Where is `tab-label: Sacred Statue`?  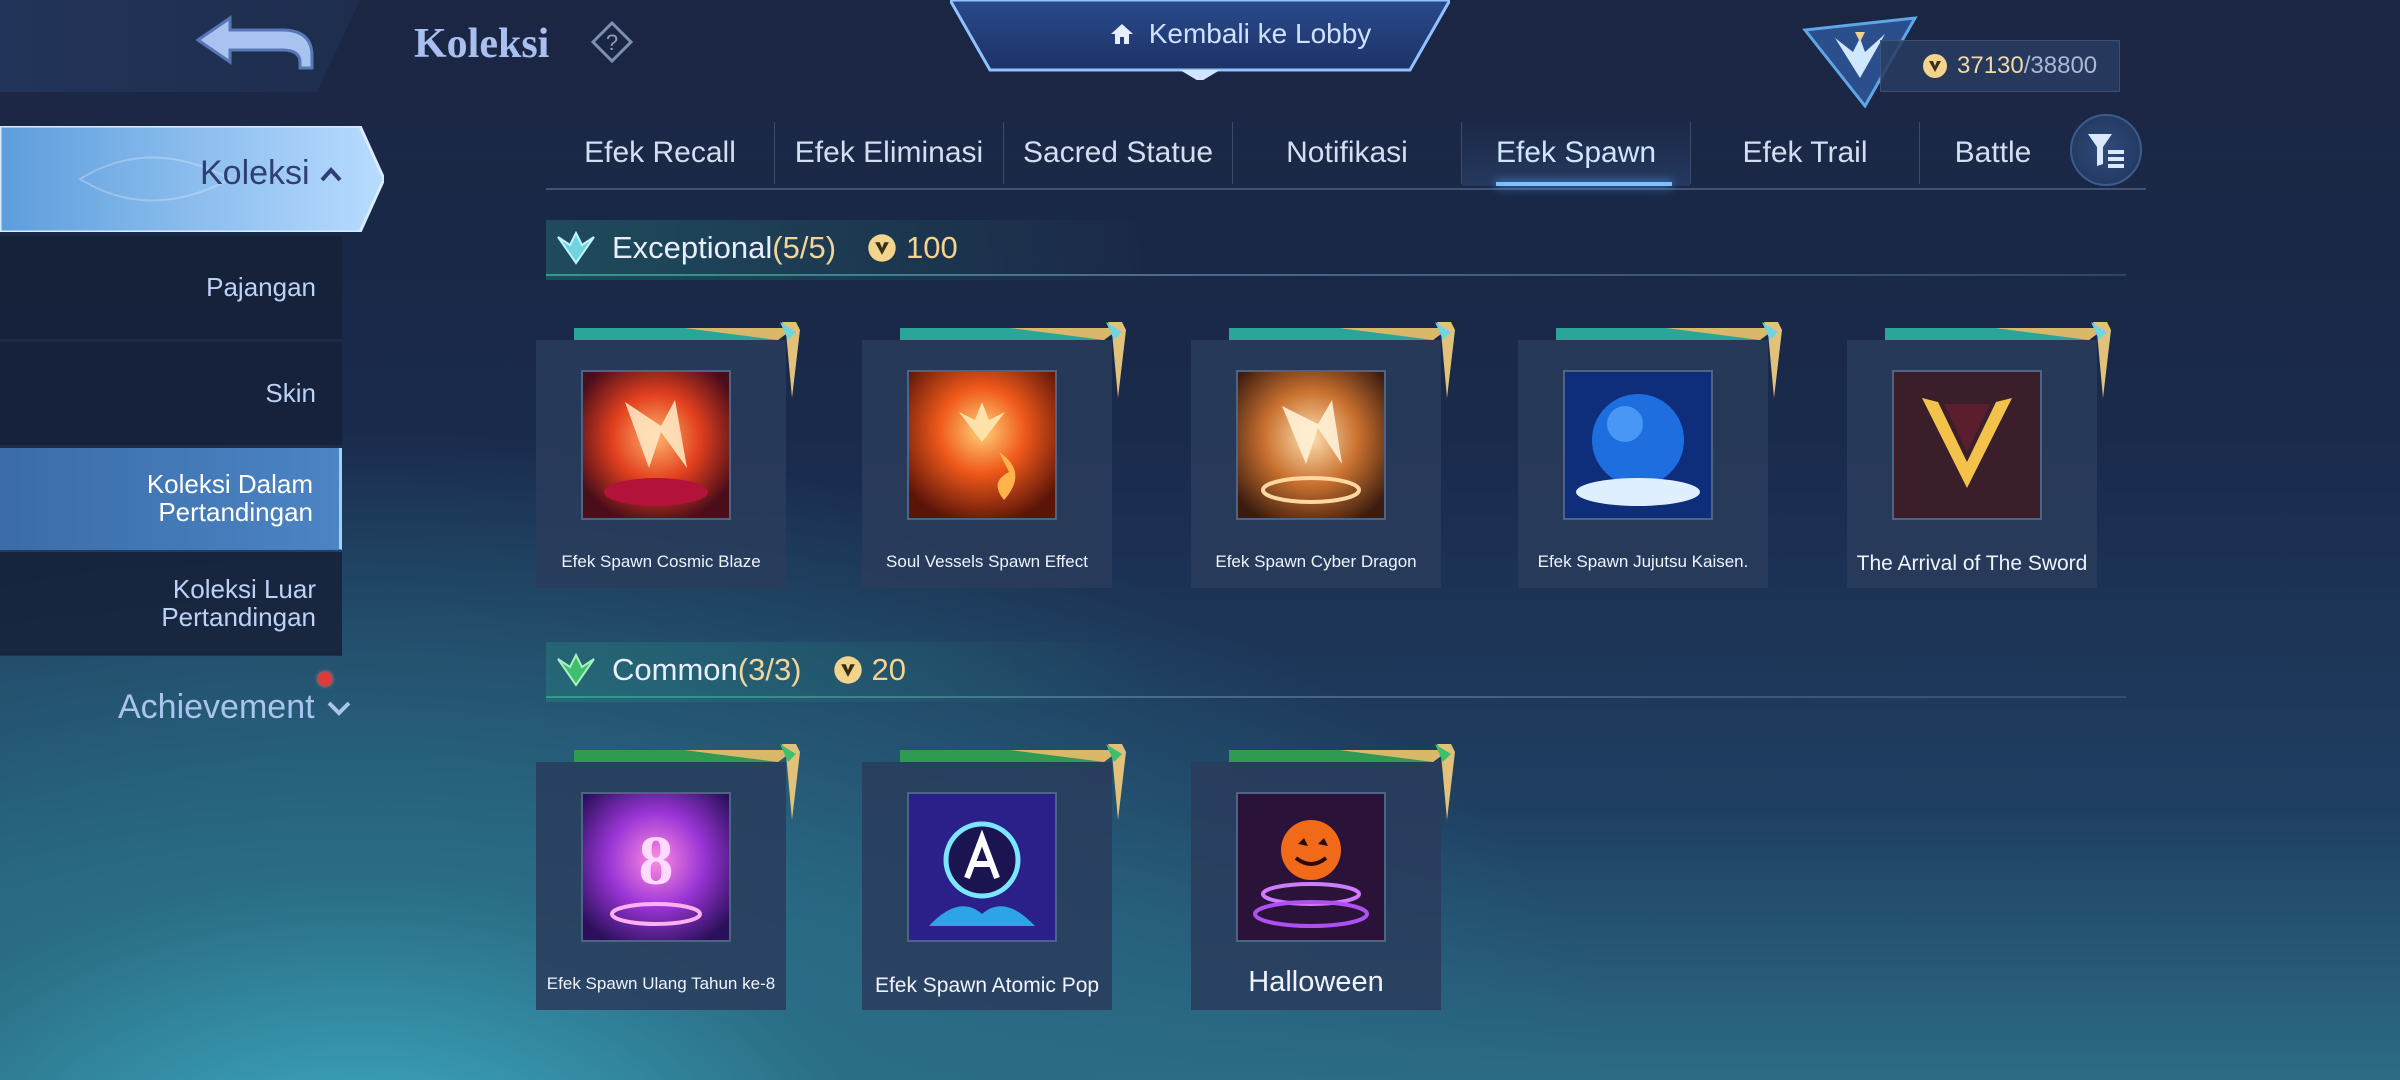
tab-label: Sacred Statue is located at coordinates (1118, 152).